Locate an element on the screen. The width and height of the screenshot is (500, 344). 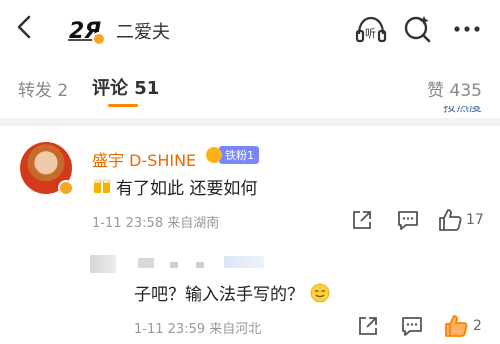
like-count: 17 is located at coordinates (475, 220).